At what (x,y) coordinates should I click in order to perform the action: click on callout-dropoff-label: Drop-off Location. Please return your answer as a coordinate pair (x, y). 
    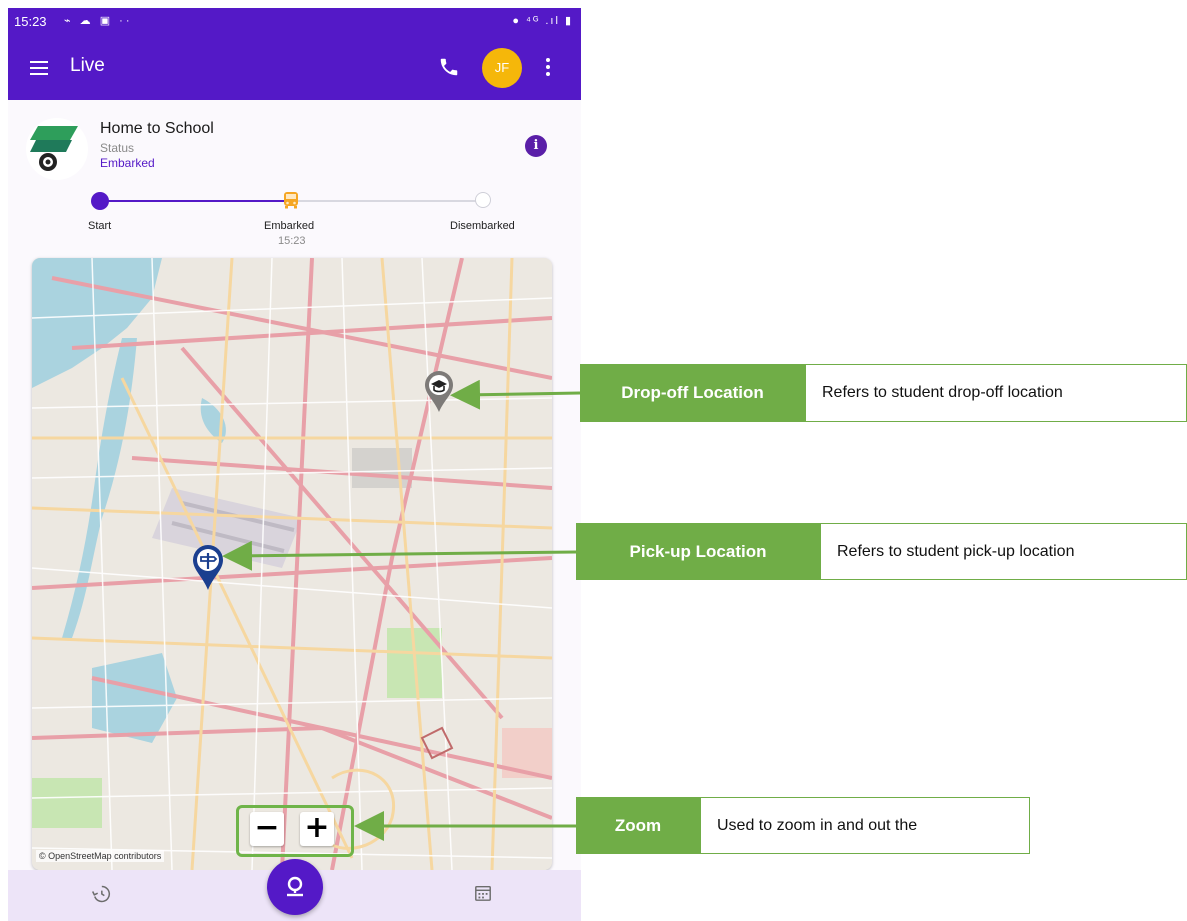
    Looking at the image, I should click on (692, 393).